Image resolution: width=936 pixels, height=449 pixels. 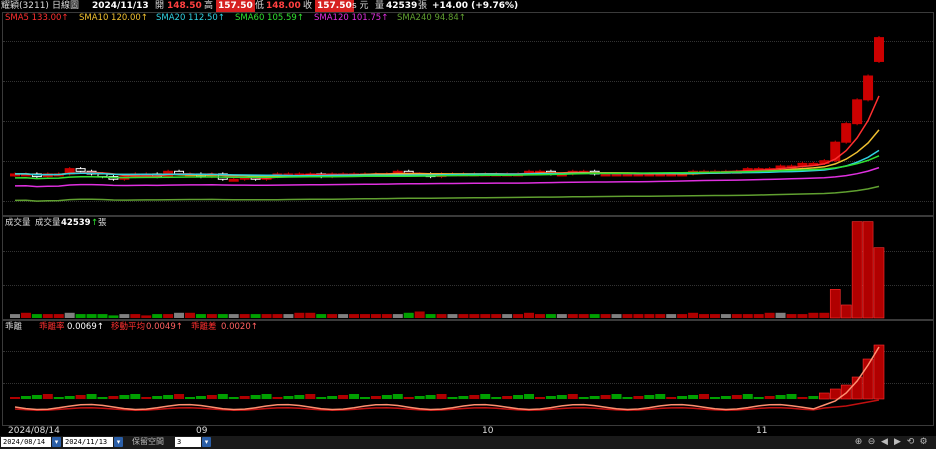 What do you see at coordinates (239, 327) in the screenshot?
I see `indicator-legend-3-value: 0.0020↑` at bounding box center [239, 327].